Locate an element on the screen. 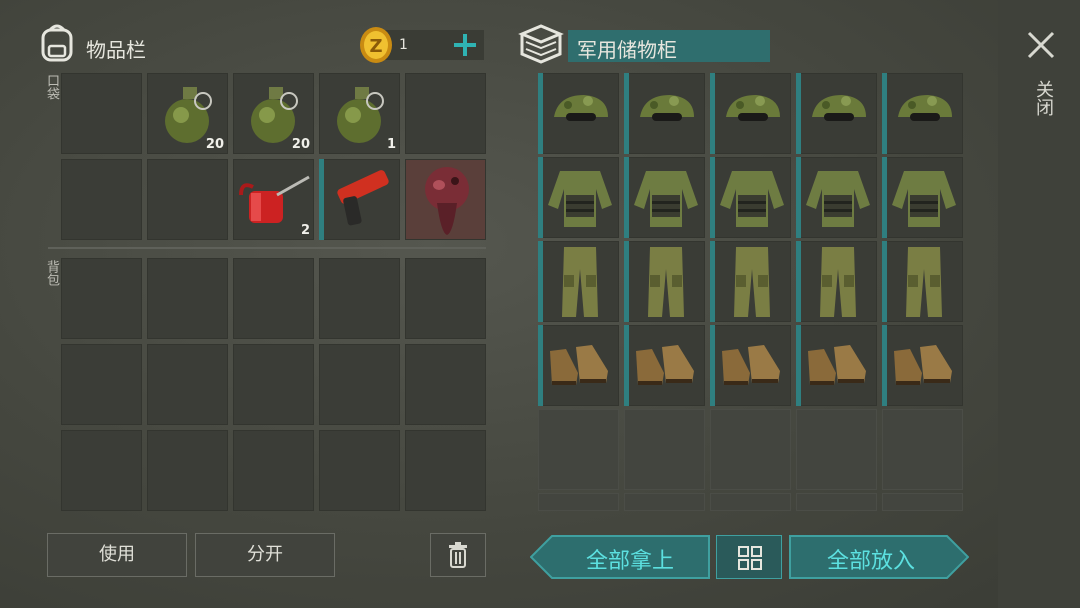 The image size is (1080, 608). coin-icon: Z is located at coordinates (376, 45).